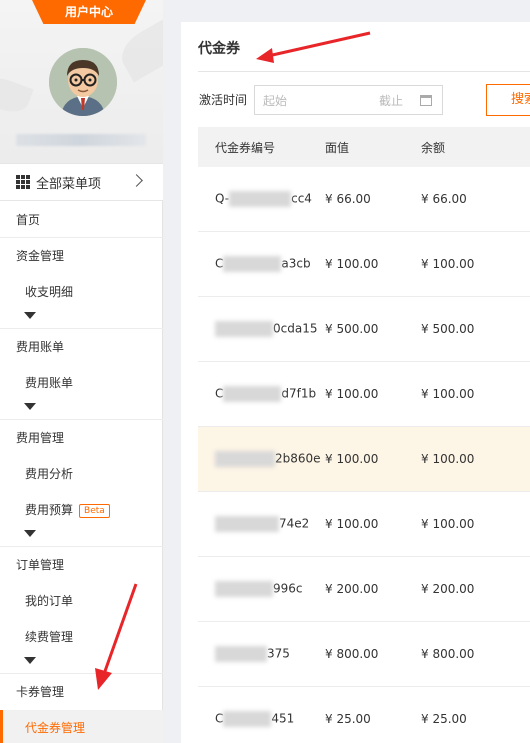  I want to click on face-value: ¥ 800.00, so click(352, 654).